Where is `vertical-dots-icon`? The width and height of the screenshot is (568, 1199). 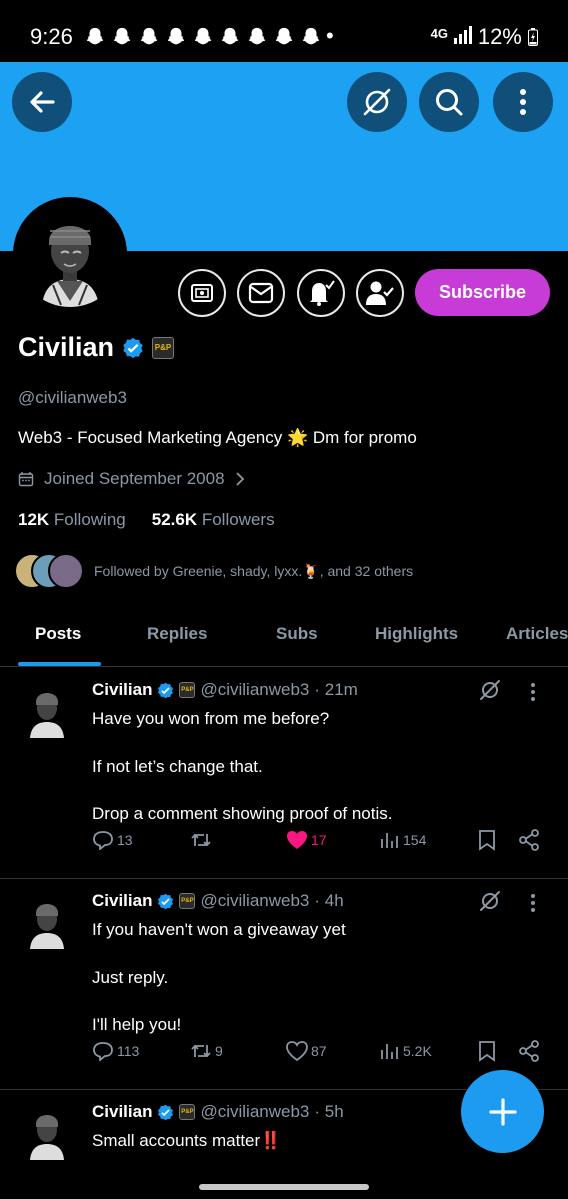 vertical-dots-icon is located at coordinates (523, 102).